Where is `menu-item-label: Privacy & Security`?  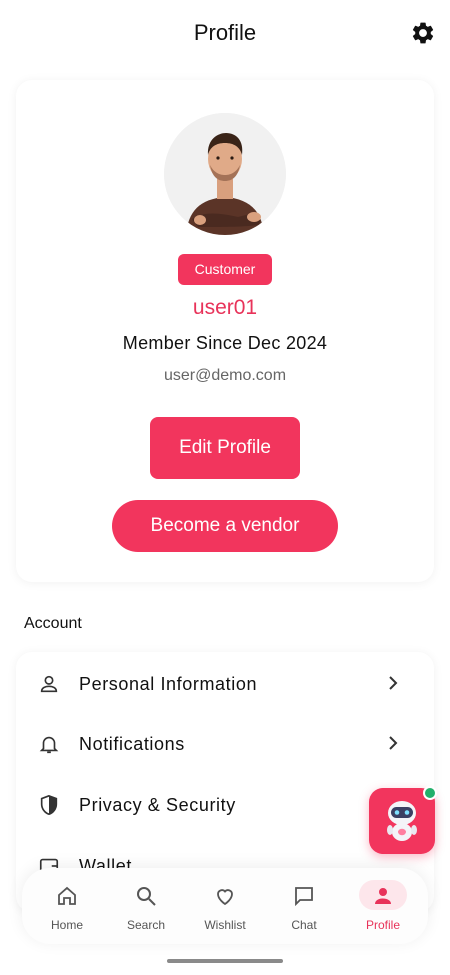 menu-item-label: Privacy & Security is located at coordinates (157, 805).